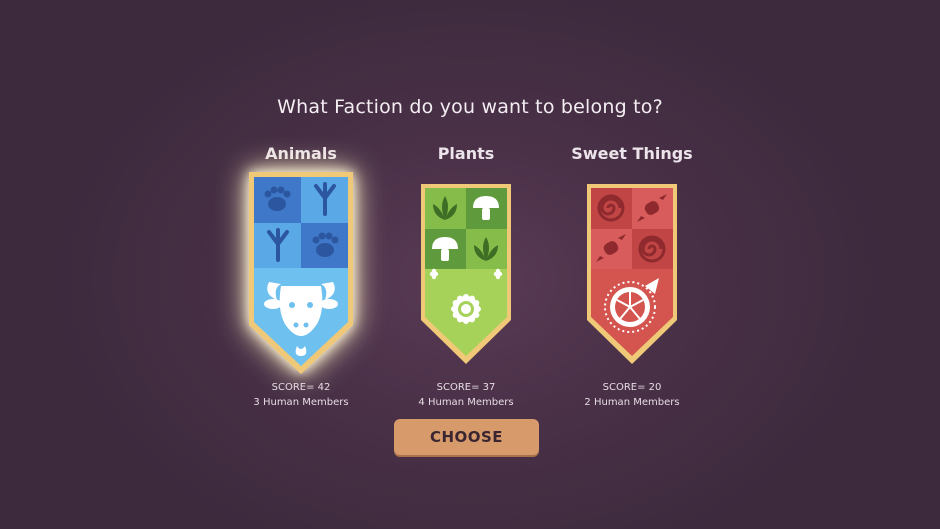 The image size is (940, 529). What do you see at coordinates (466, 153) in the screenshot?
I see `faction-name: Plants` at bounding box center [466, 153].